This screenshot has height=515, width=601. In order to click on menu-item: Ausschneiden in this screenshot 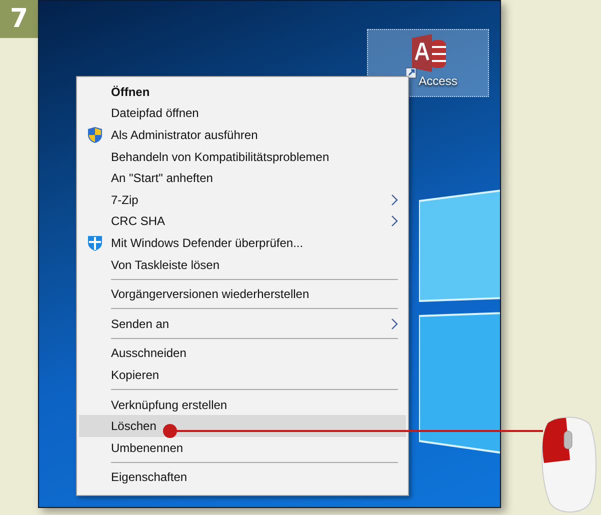, I will do `click(242, 353)`.